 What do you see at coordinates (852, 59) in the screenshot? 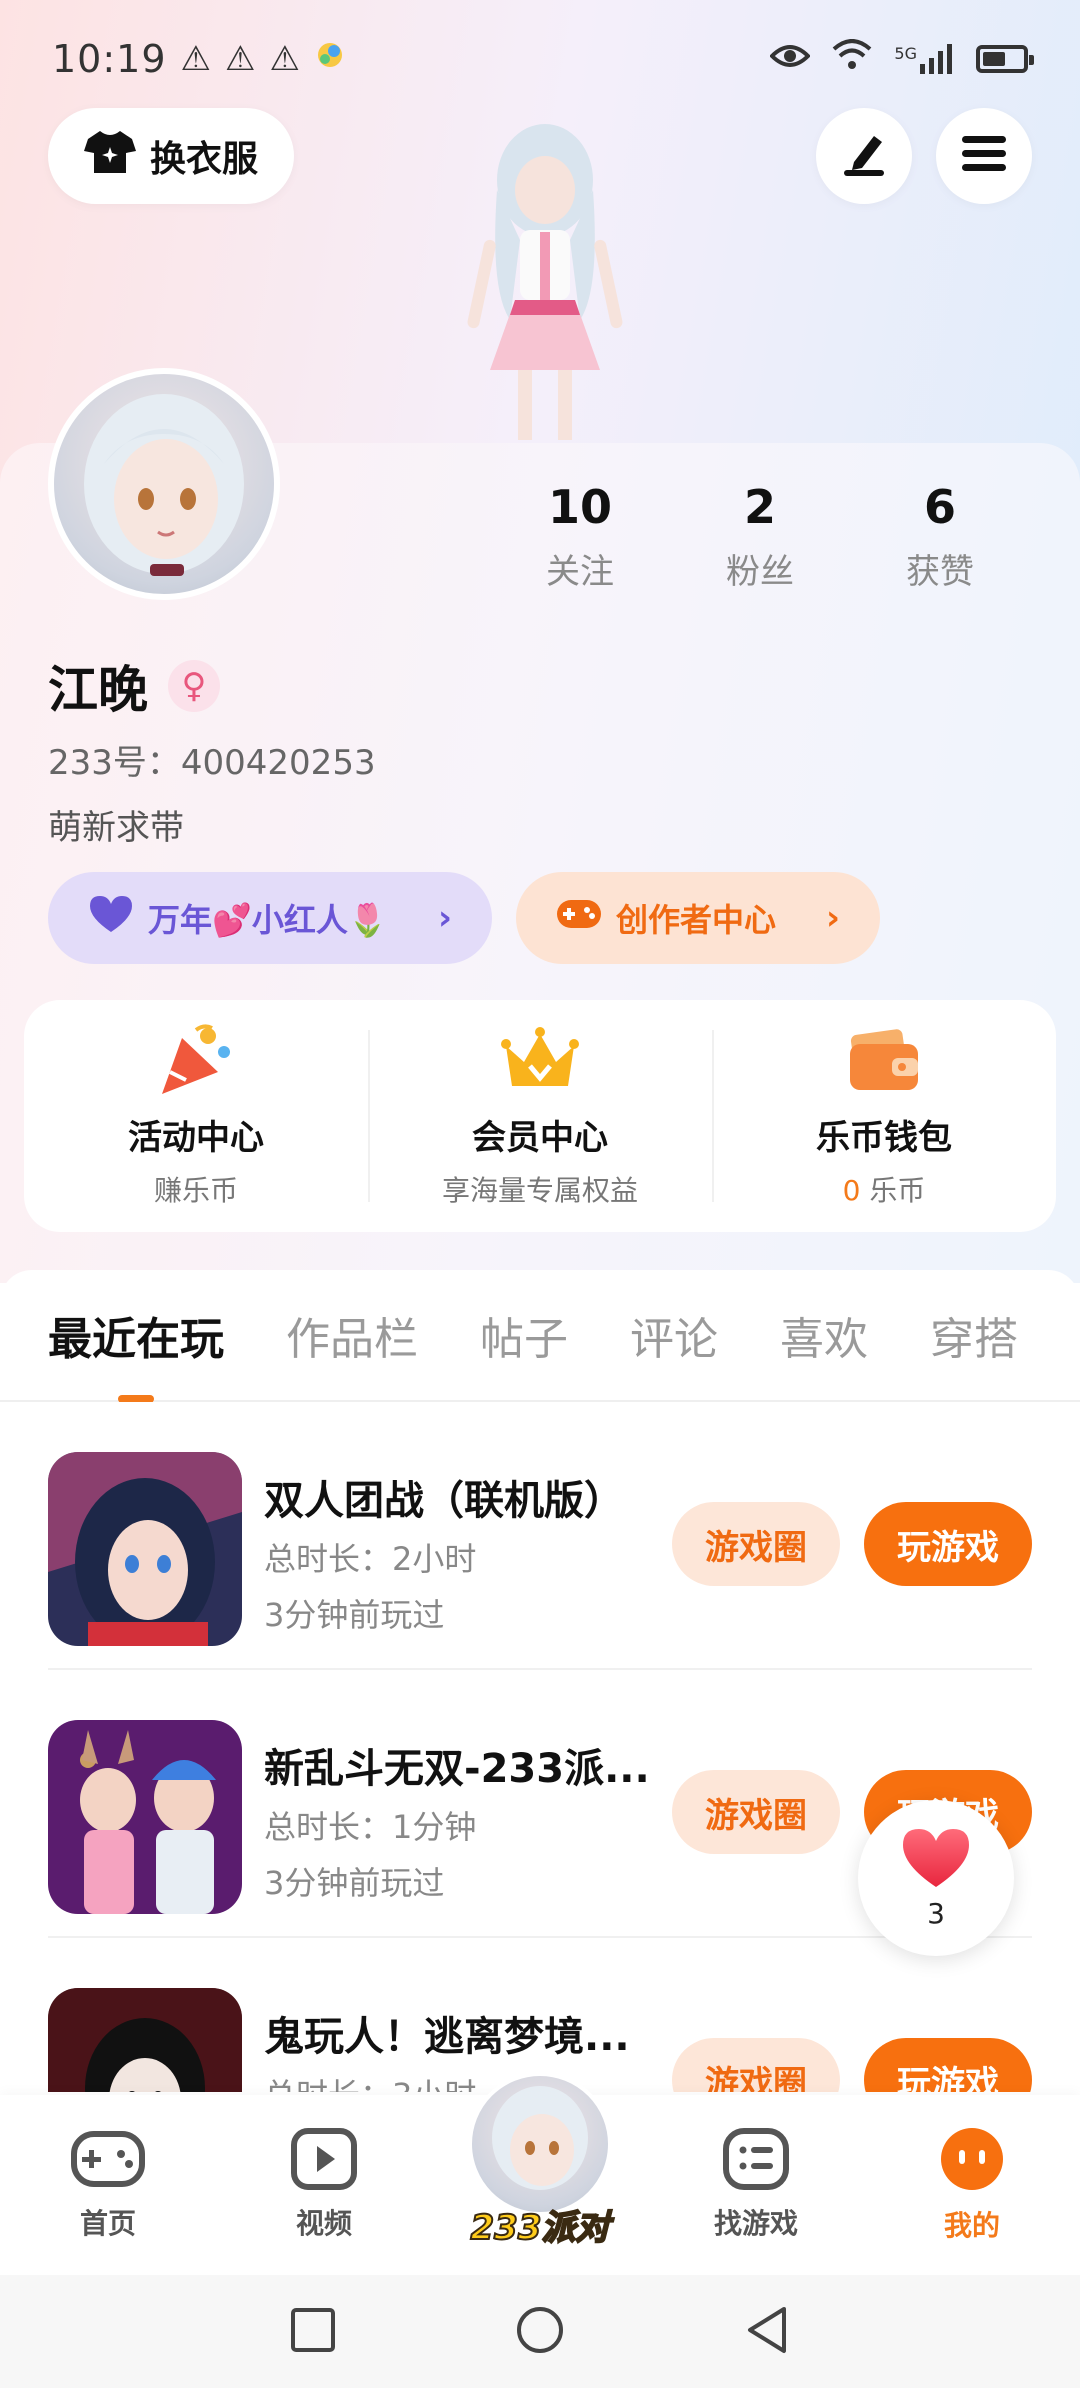
I see `wifi-icon` at bounding box center [852, 59].